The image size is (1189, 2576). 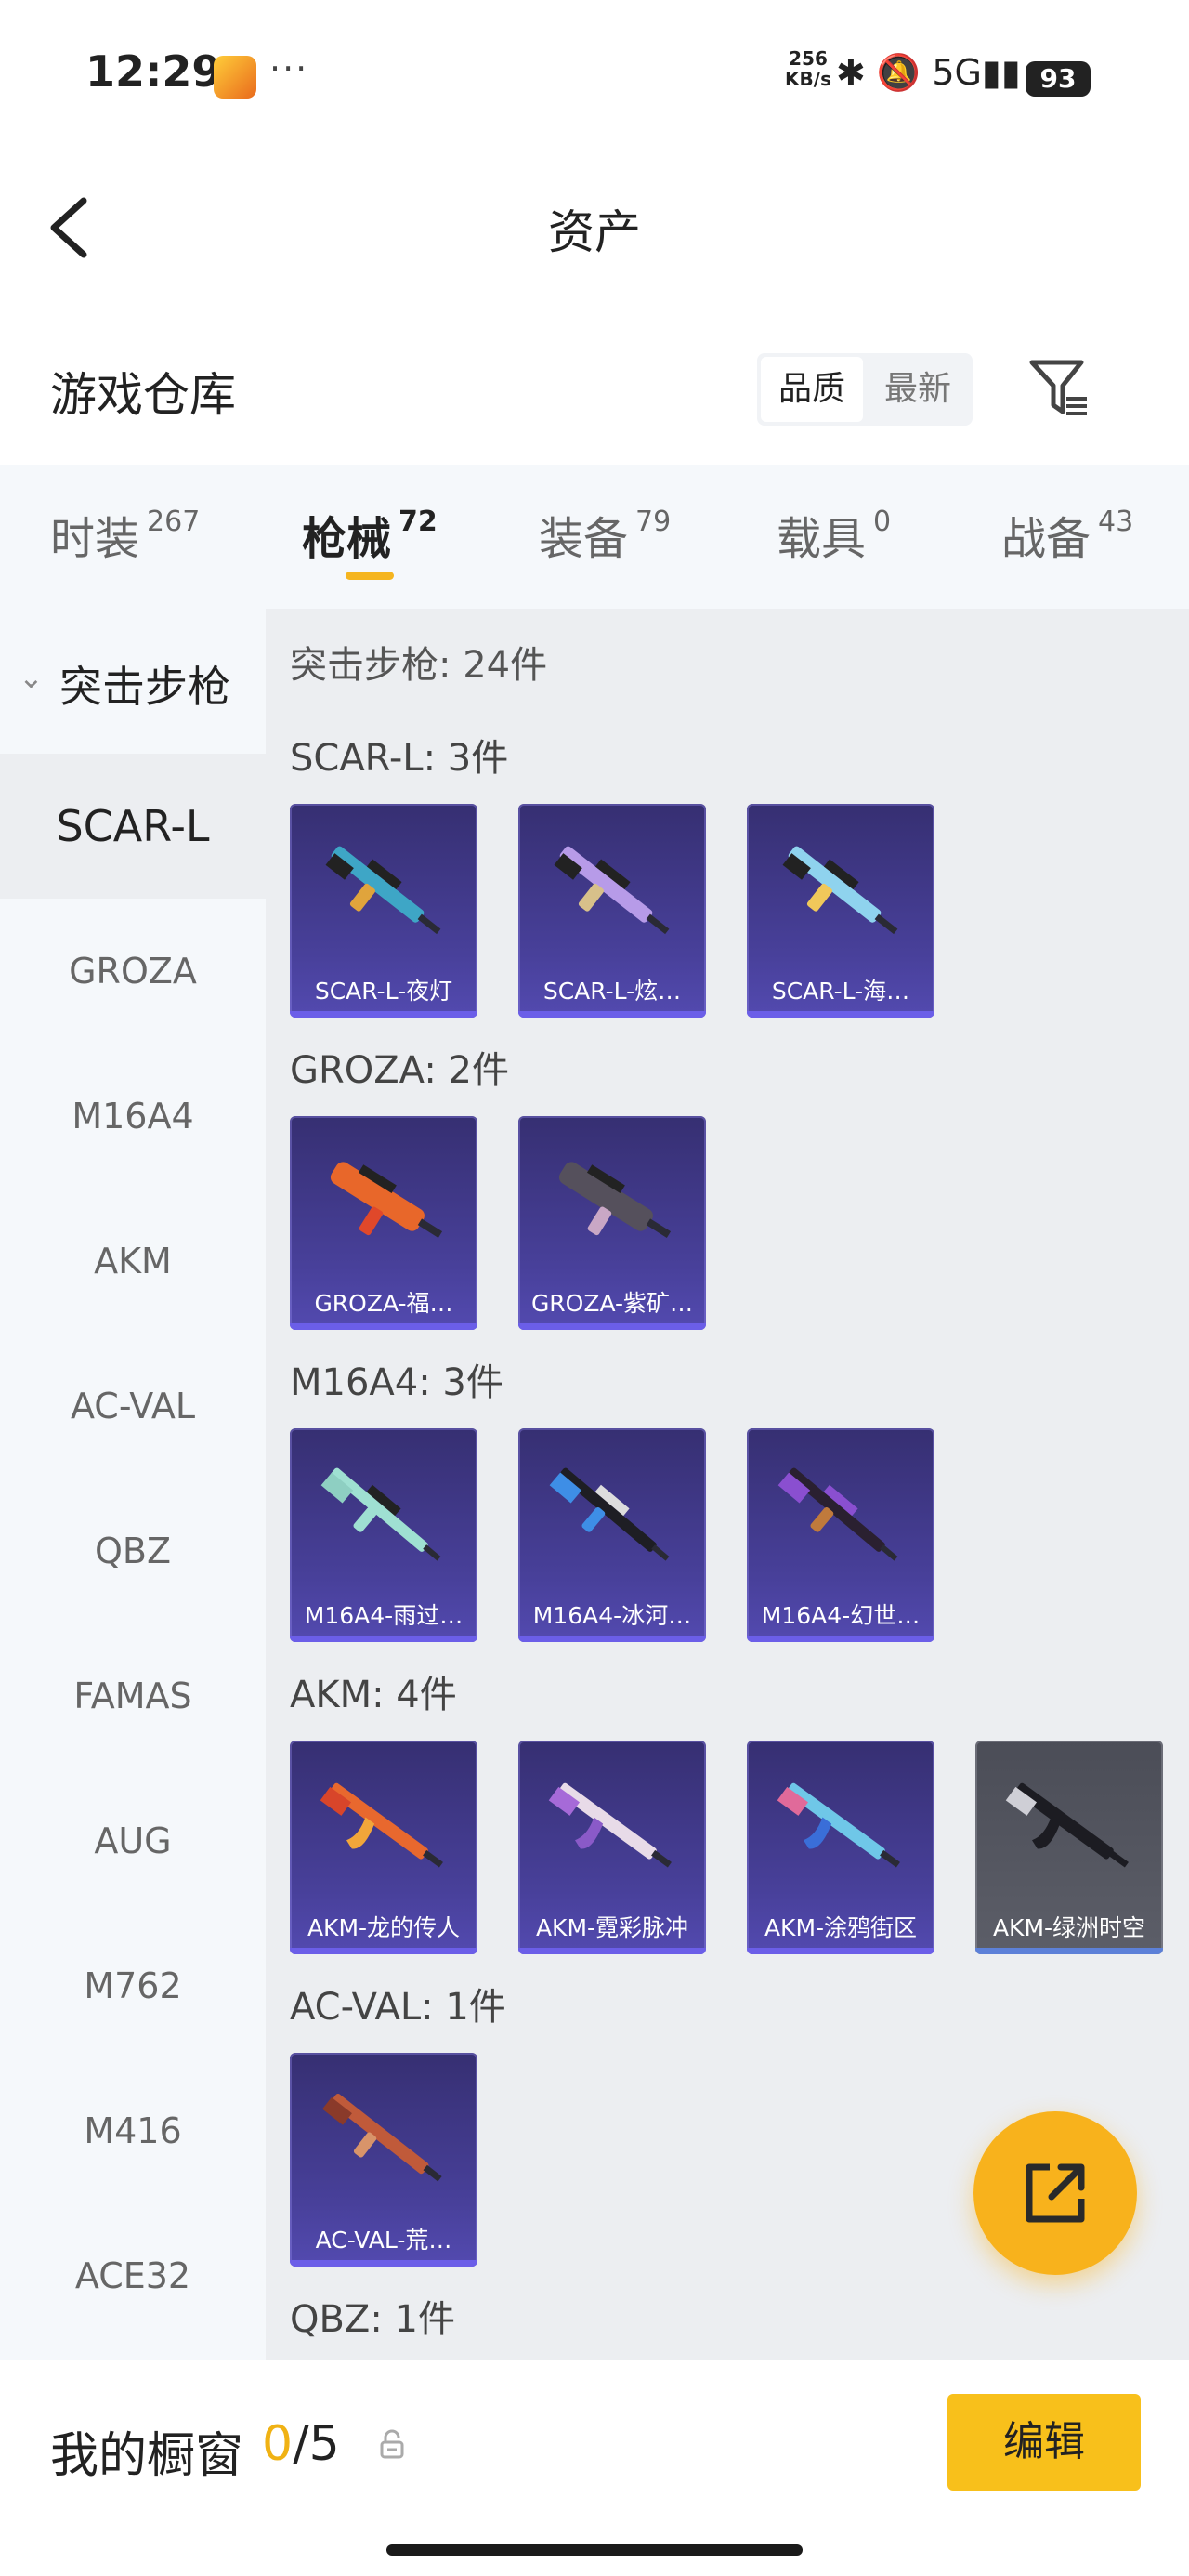 I want to click on weapon-card: SCAR-L-夜灯, so click(x=384, y=911).